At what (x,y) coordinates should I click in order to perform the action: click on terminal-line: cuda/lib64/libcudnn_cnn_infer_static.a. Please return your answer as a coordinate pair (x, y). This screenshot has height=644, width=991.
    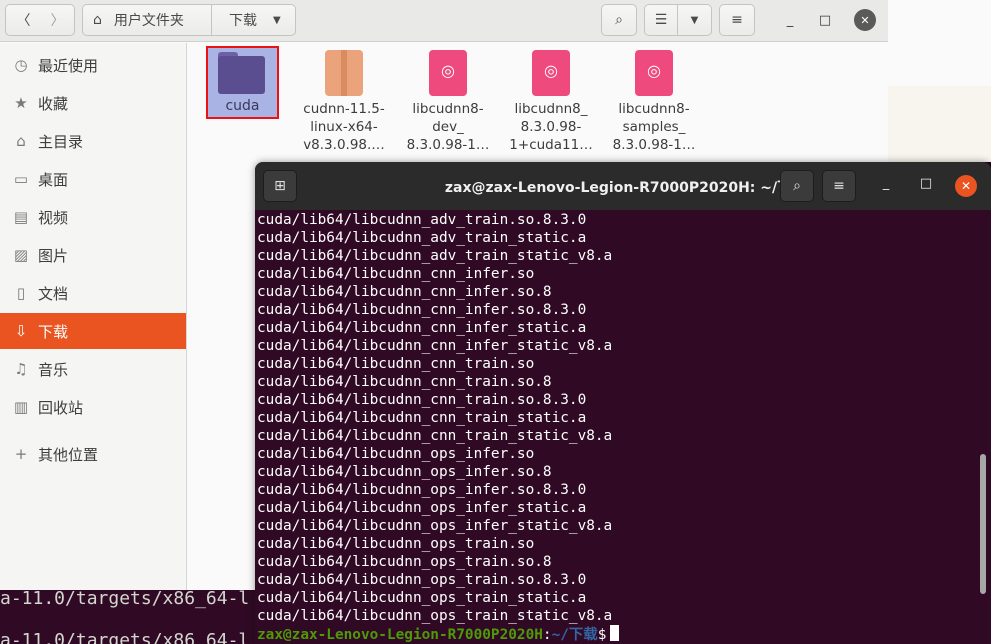
    Looking at the image, I should click on (422, 328).